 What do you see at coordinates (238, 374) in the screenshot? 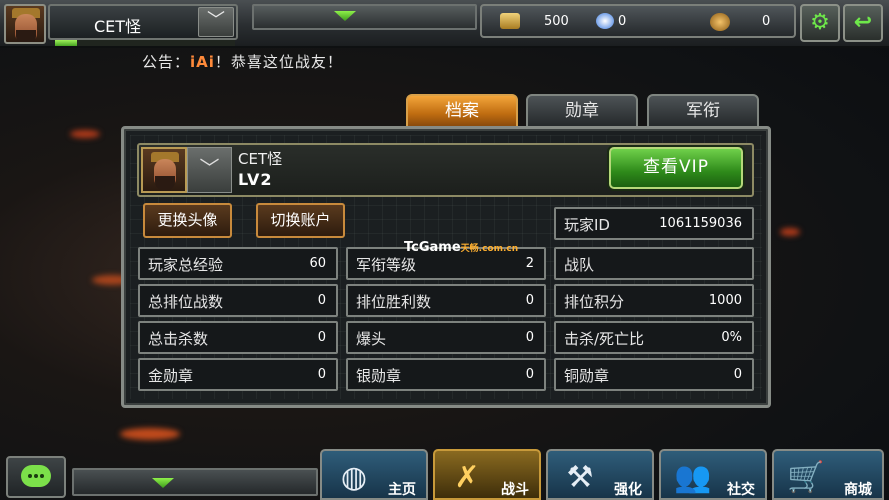
I see `stat-cell: 金勋章 0` at bounding box center [238, 374].